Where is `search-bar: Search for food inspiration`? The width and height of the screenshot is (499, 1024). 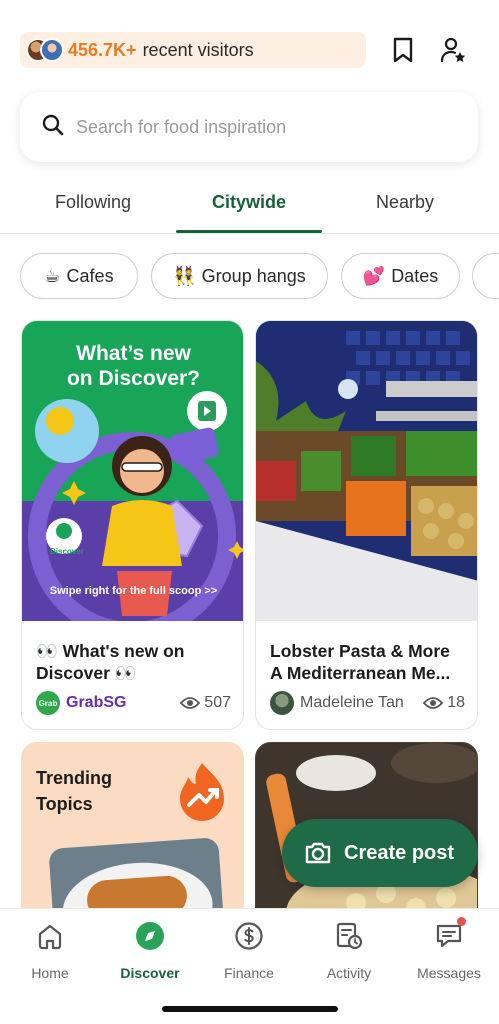
search-bar: Search for food inspiration is located at coordinates (249, 127).